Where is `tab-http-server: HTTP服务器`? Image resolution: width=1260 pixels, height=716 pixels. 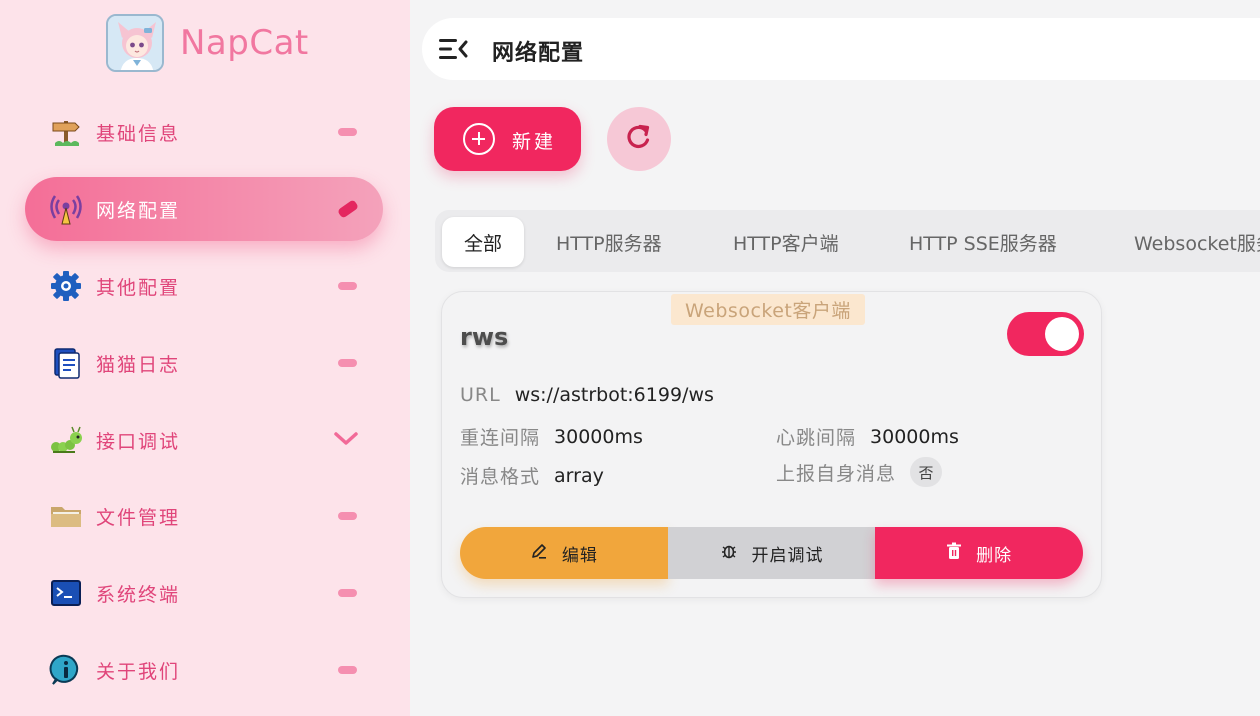
tab-http-server: HTTP服务器 is located at coordinates (609, 242).